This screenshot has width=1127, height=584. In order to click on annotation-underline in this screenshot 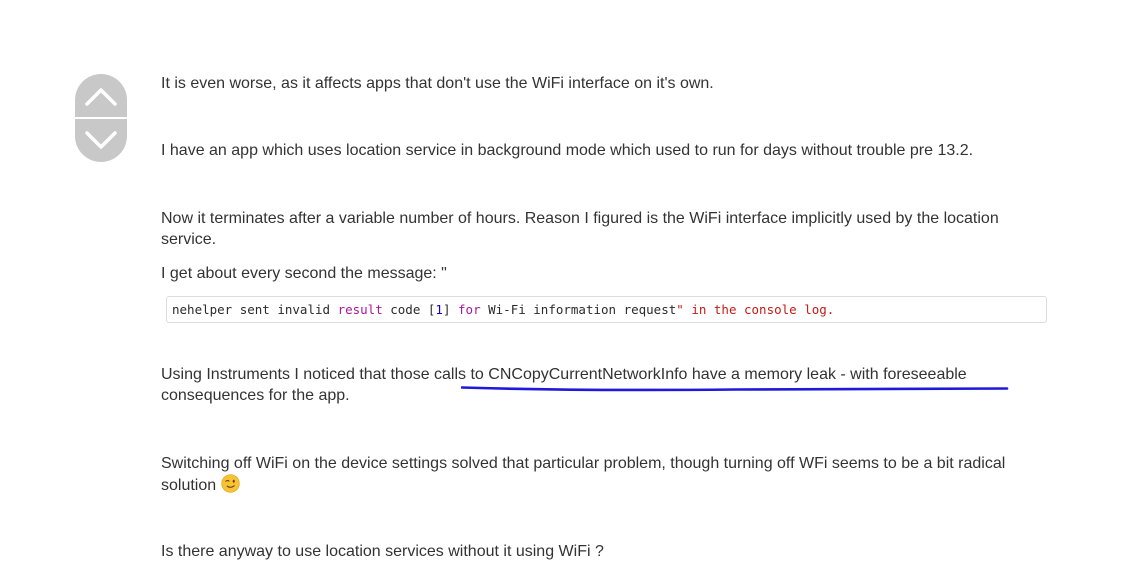, I will do `click(735, 389)`.